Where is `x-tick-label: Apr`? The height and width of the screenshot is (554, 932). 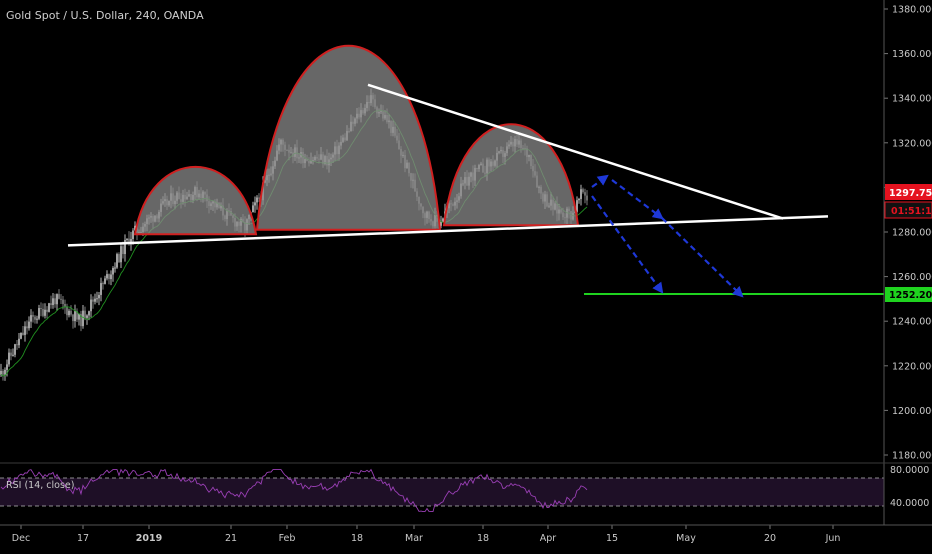
x-tick-label: Apr is located at coordinates (548, 538).